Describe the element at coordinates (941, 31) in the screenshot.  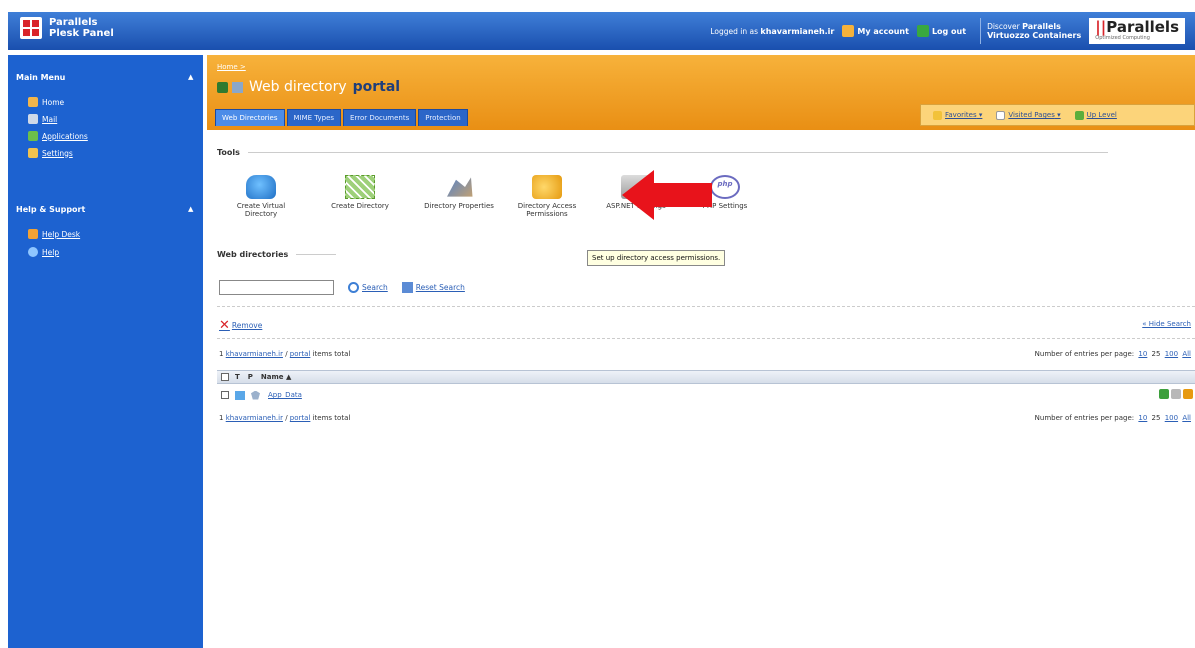
I see `log-out-link: Log out` at that location.